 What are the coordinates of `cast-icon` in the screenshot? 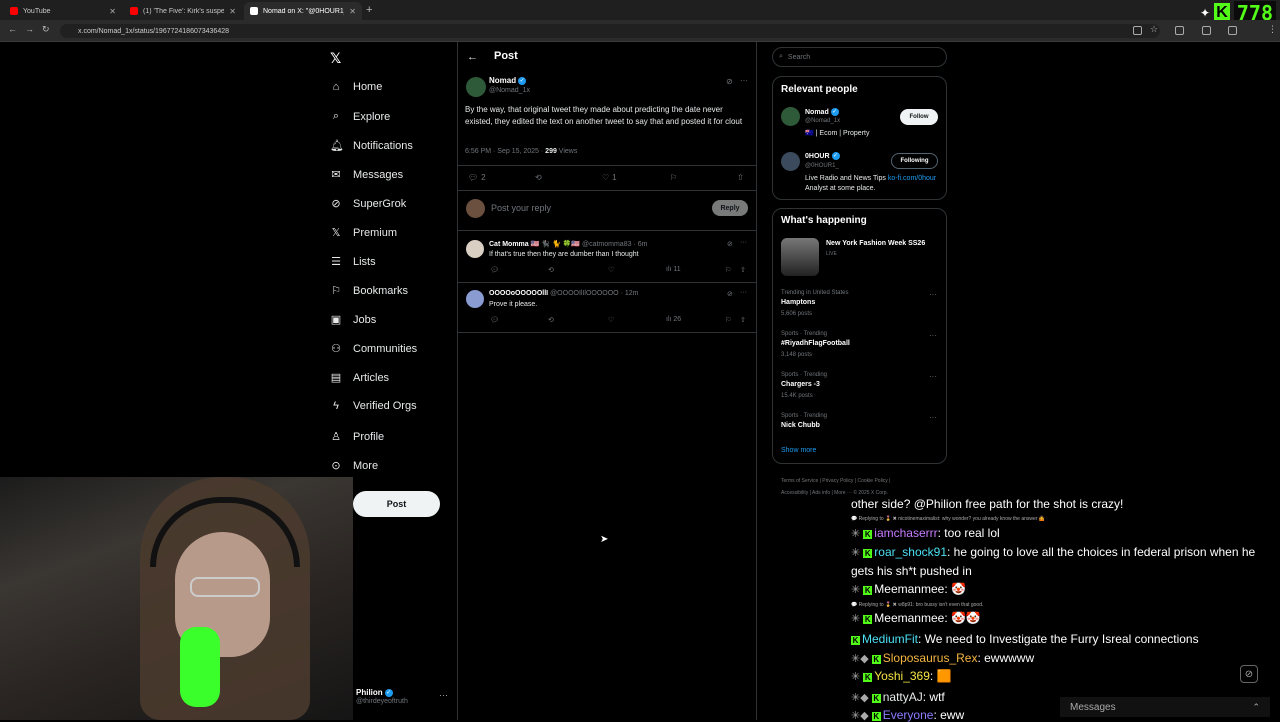 It's located at (1137, 30).